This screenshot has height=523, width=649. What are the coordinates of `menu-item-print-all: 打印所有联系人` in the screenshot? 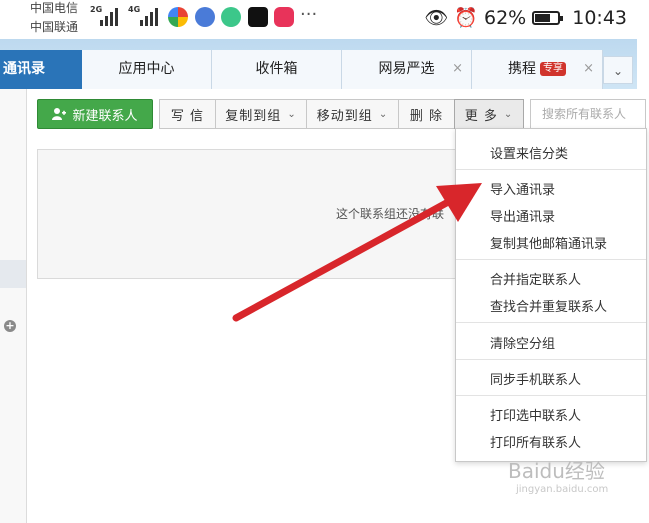 It's located at (535, 441).